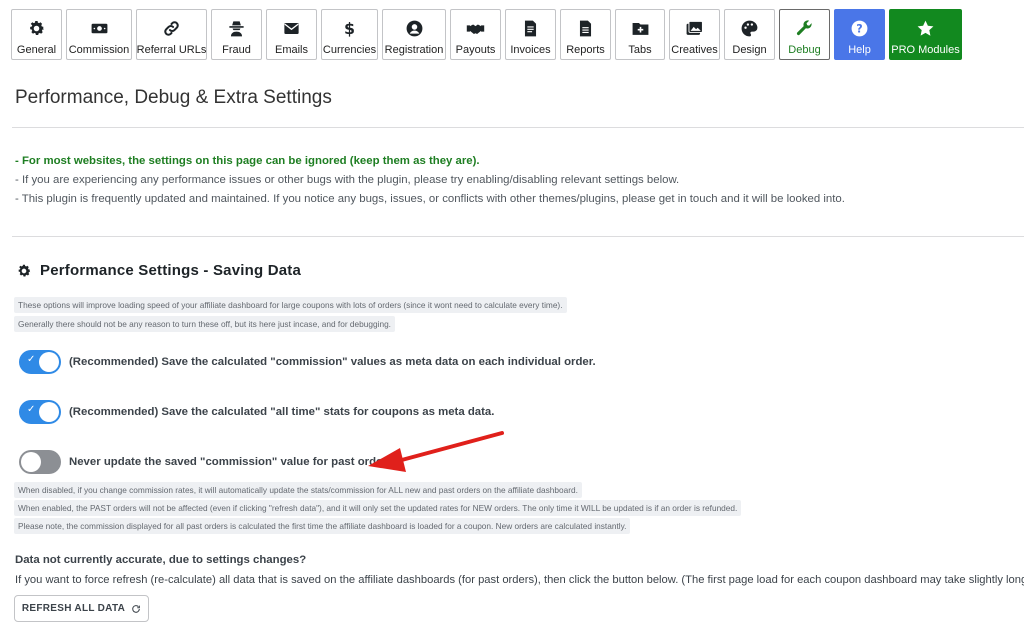  I want to click on tab-label: Emails, so click(291, 50).